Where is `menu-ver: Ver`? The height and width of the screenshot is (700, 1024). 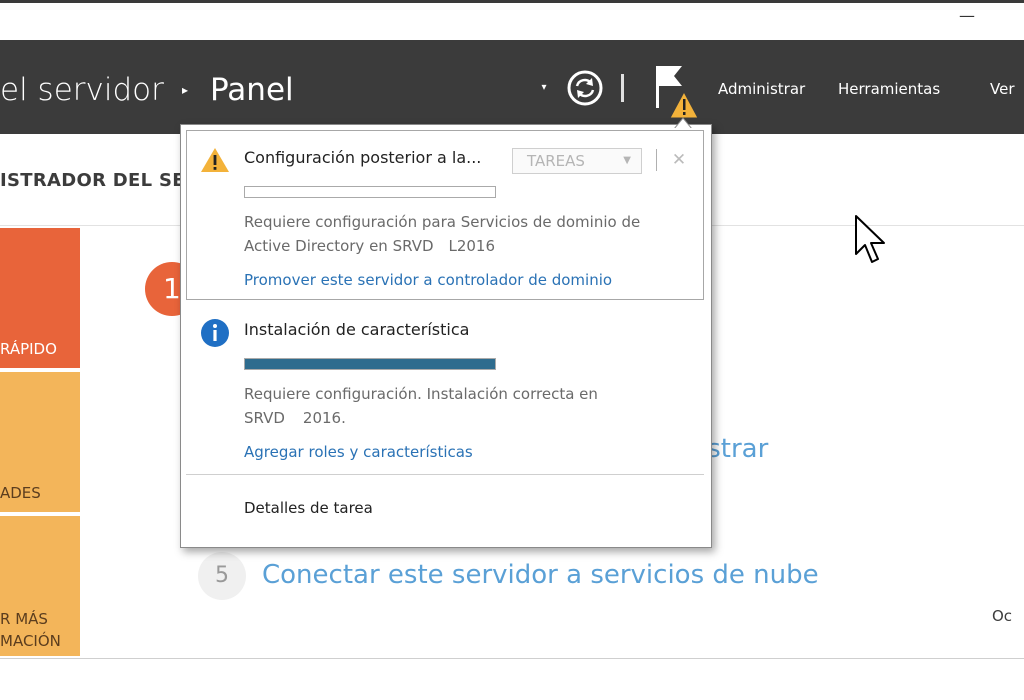 menu-ver: Ver is located at coordinates (1002, 89).